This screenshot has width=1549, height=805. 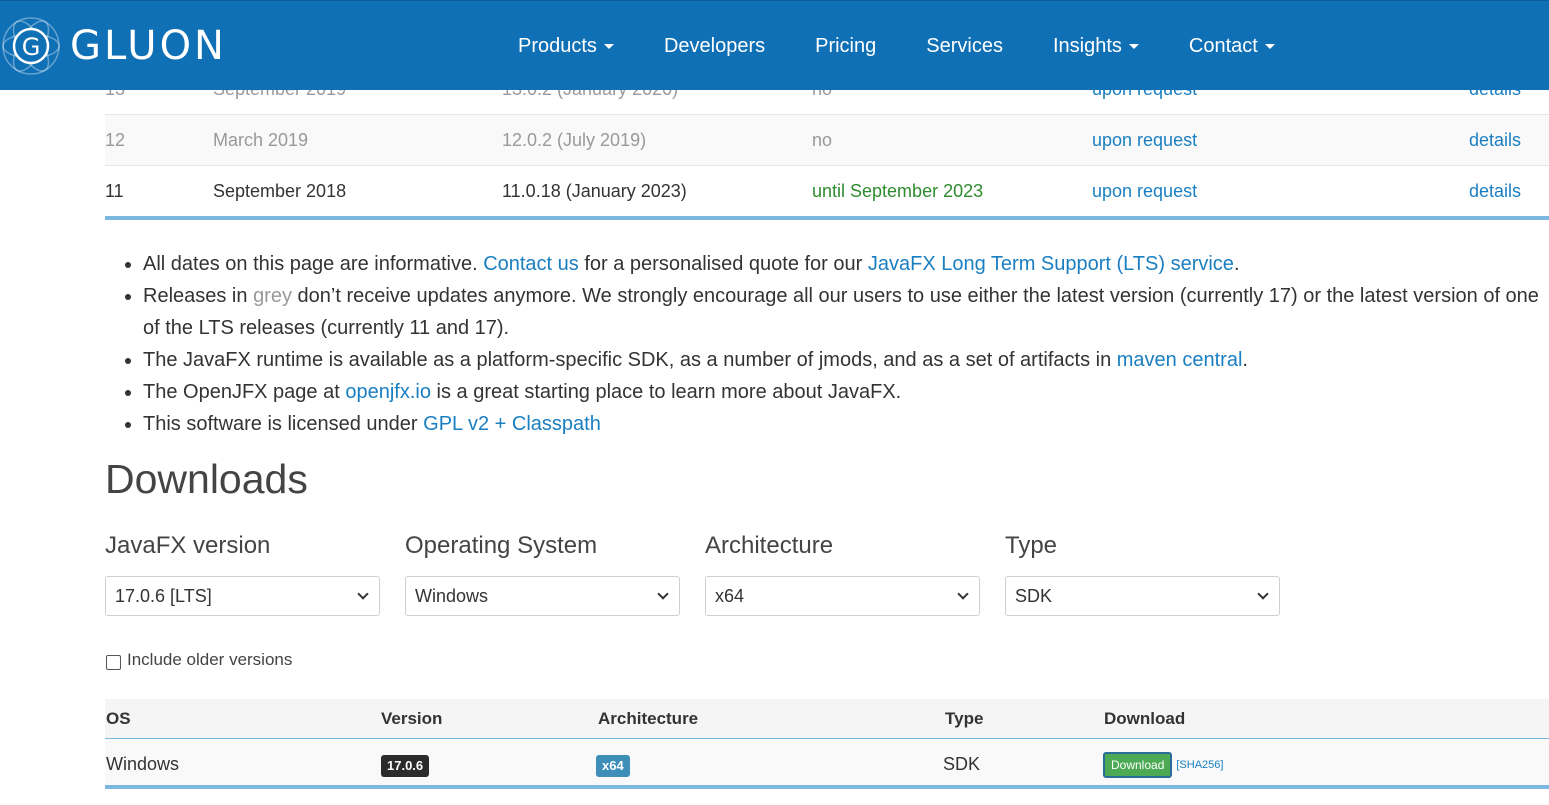 I want to click on select-value: x64, so click(x=730, y=596).